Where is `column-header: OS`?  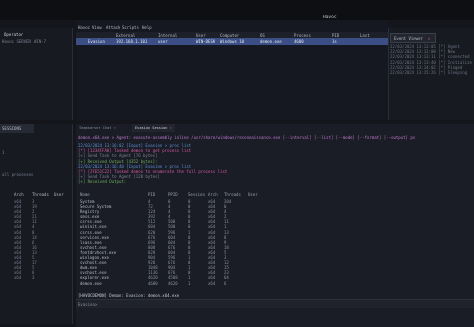 column-header: OS is located at coordinates (262, 35).